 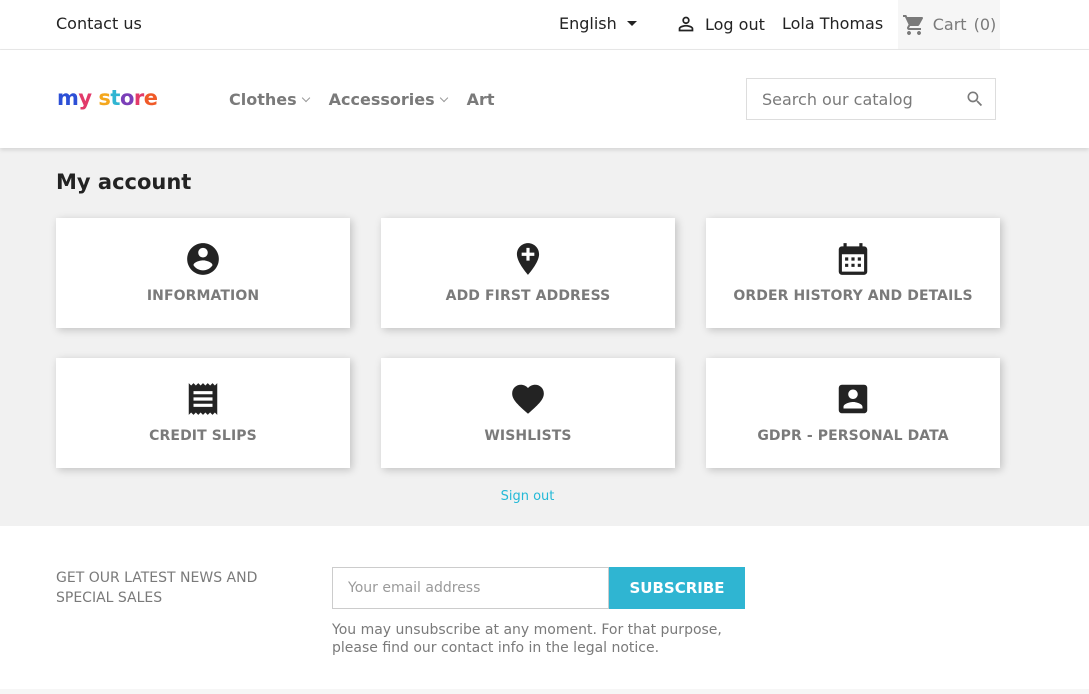 I want to click on main-nav: Clothes Accessories Art, so click(x=362, y=99).